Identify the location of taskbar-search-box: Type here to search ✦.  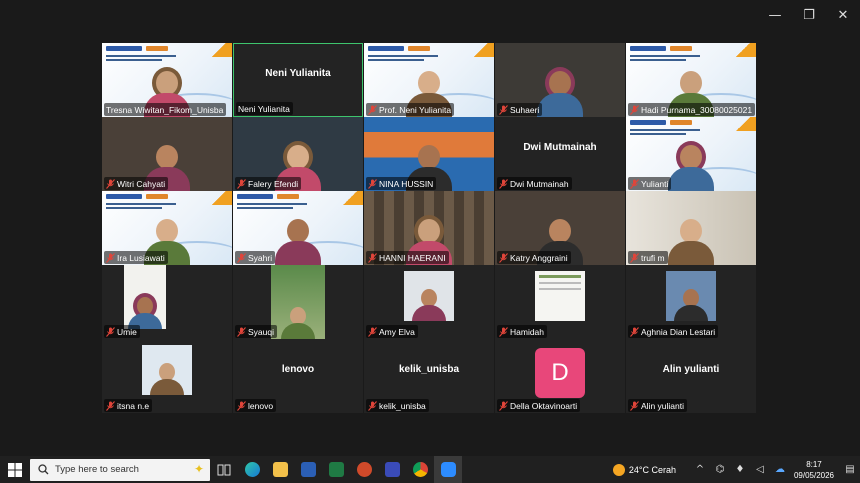
(120, 469).